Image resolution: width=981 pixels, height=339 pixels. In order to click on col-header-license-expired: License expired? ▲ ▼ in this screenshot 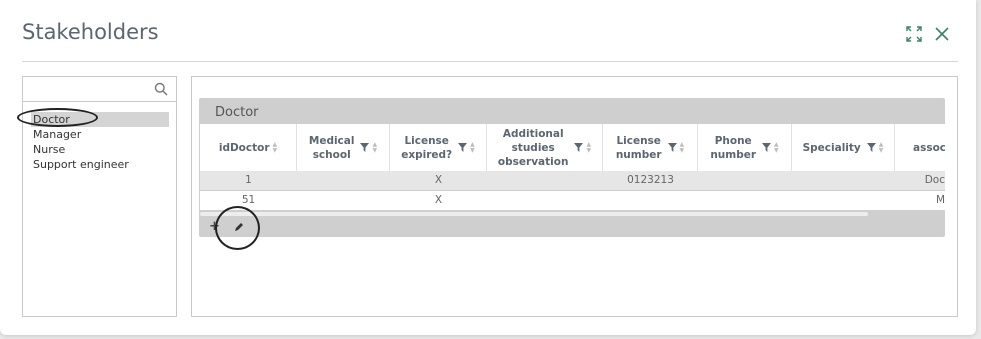, I will do `click(438, 147)`.